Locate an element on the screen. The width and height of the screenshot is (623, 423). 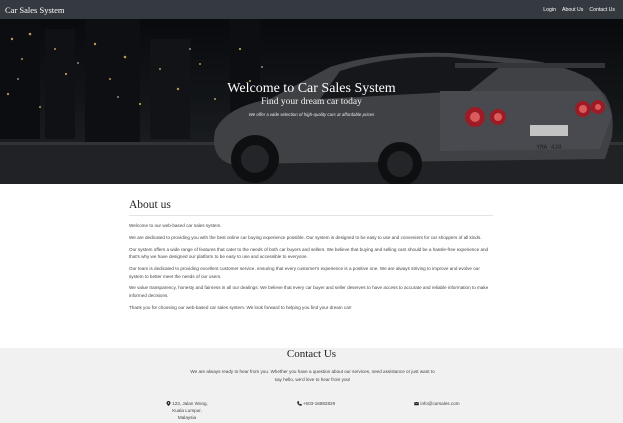
nav-links: Login About Us Contact Us is located at coordinates (580, 10).